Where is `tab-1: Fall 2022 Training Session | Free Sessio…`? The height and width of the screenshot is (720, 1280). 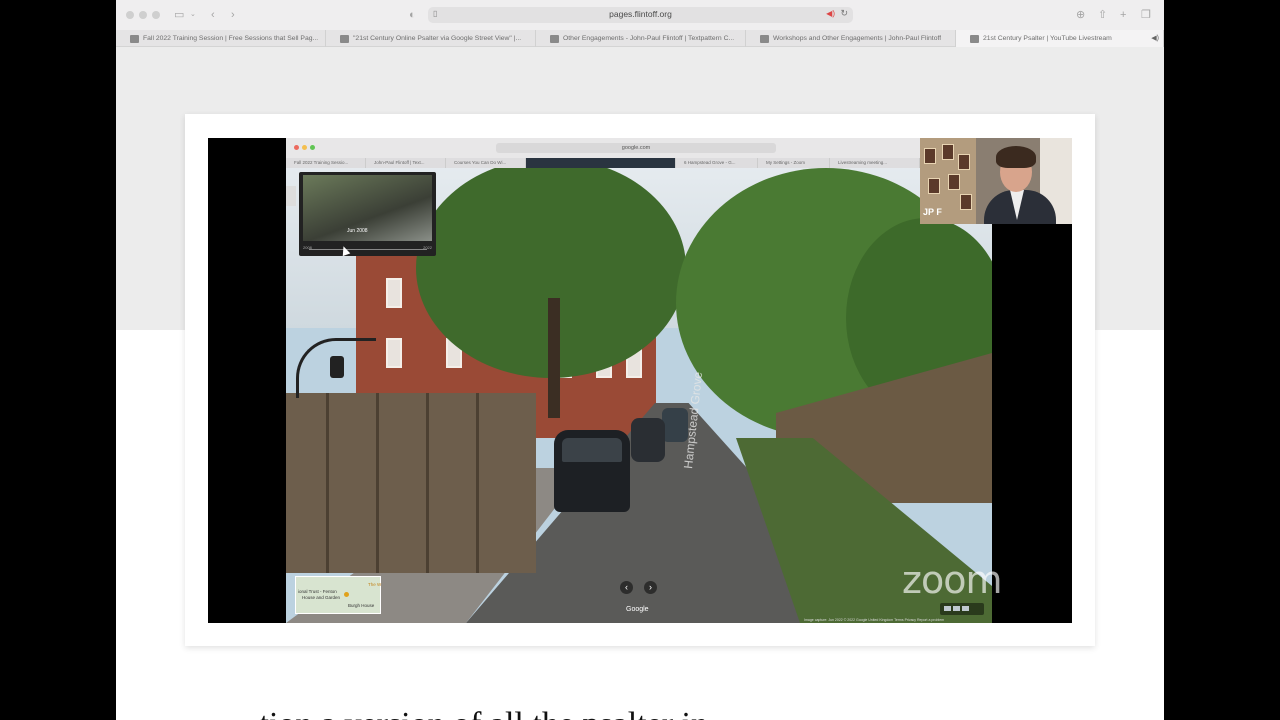
tab-1: Fall 2022 Training Session | Free Sessio… is located at coordinates (221, 38).